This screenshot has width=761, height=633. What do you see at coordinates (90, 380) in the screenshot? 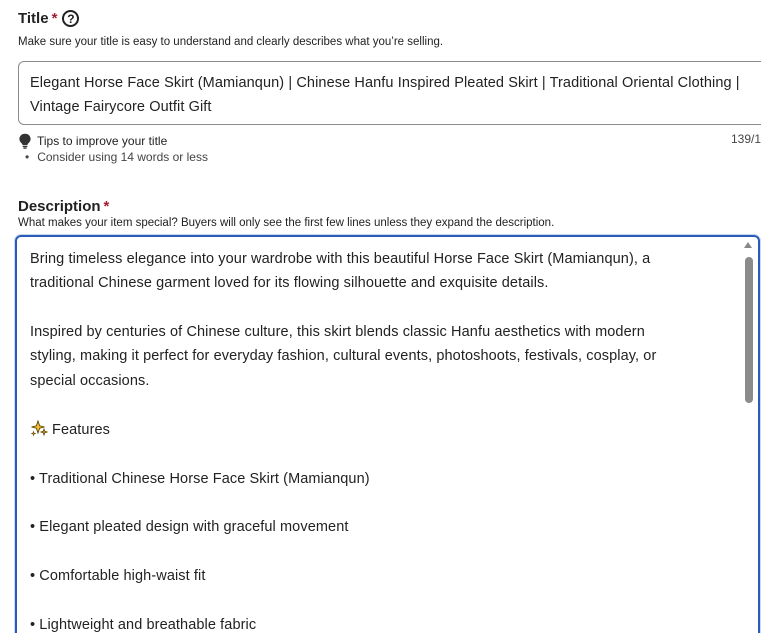
I see `desc-line: special occasions.` at bounding box center [90, 380].